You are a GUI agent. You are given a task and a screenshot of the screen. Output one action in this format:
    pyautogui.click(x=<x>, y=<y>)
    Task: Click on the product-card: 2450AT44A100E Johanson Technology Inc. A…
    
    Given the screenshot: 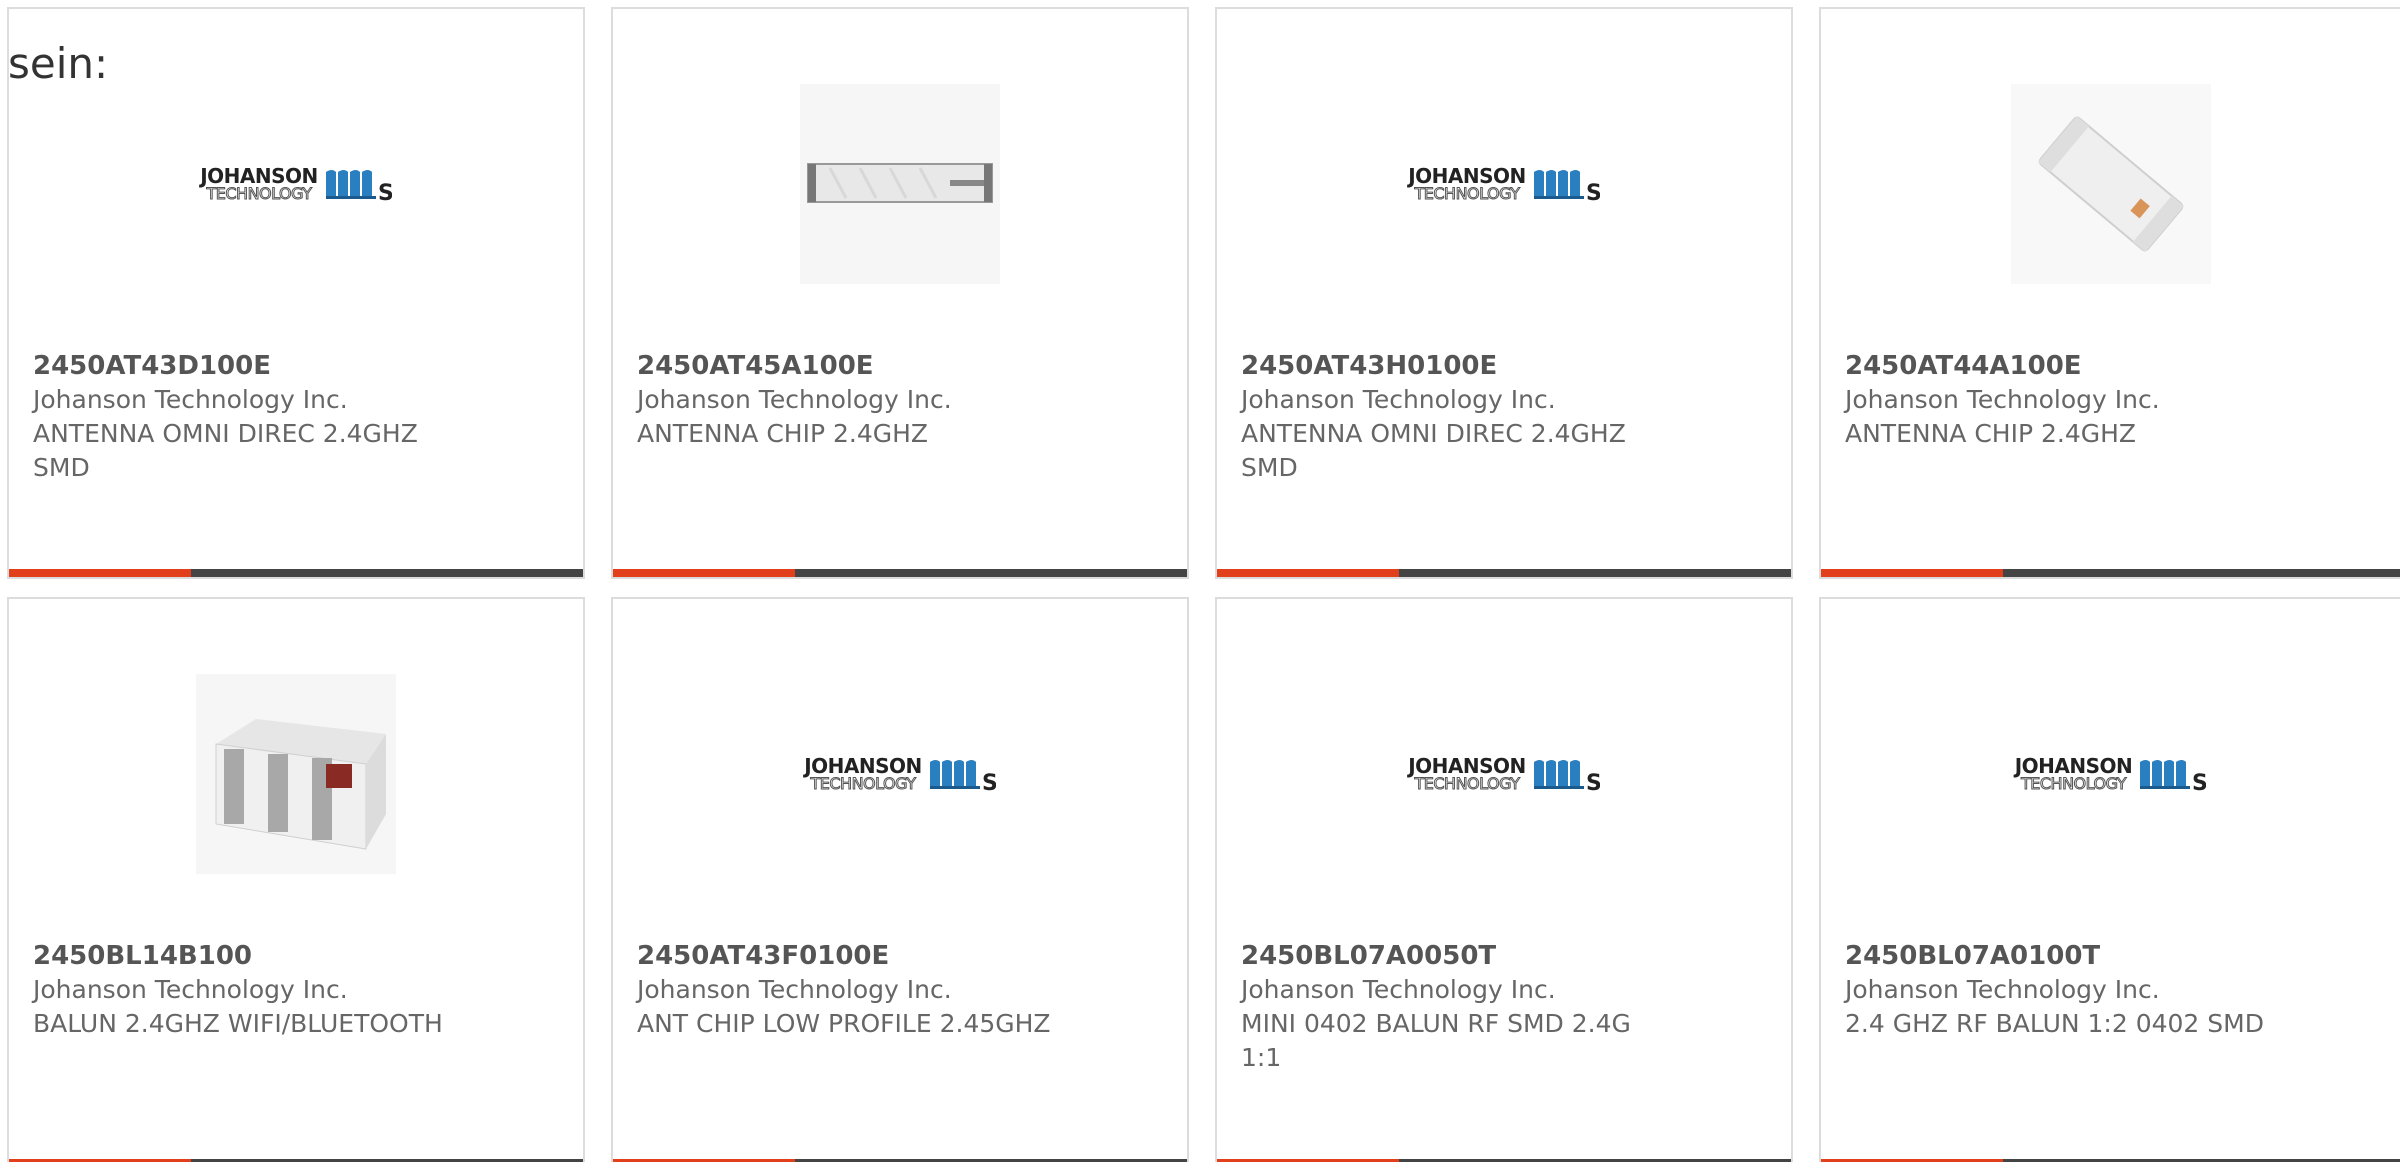 What is the action you would take?
    pyautogui.click(x=2109, y=293)
    